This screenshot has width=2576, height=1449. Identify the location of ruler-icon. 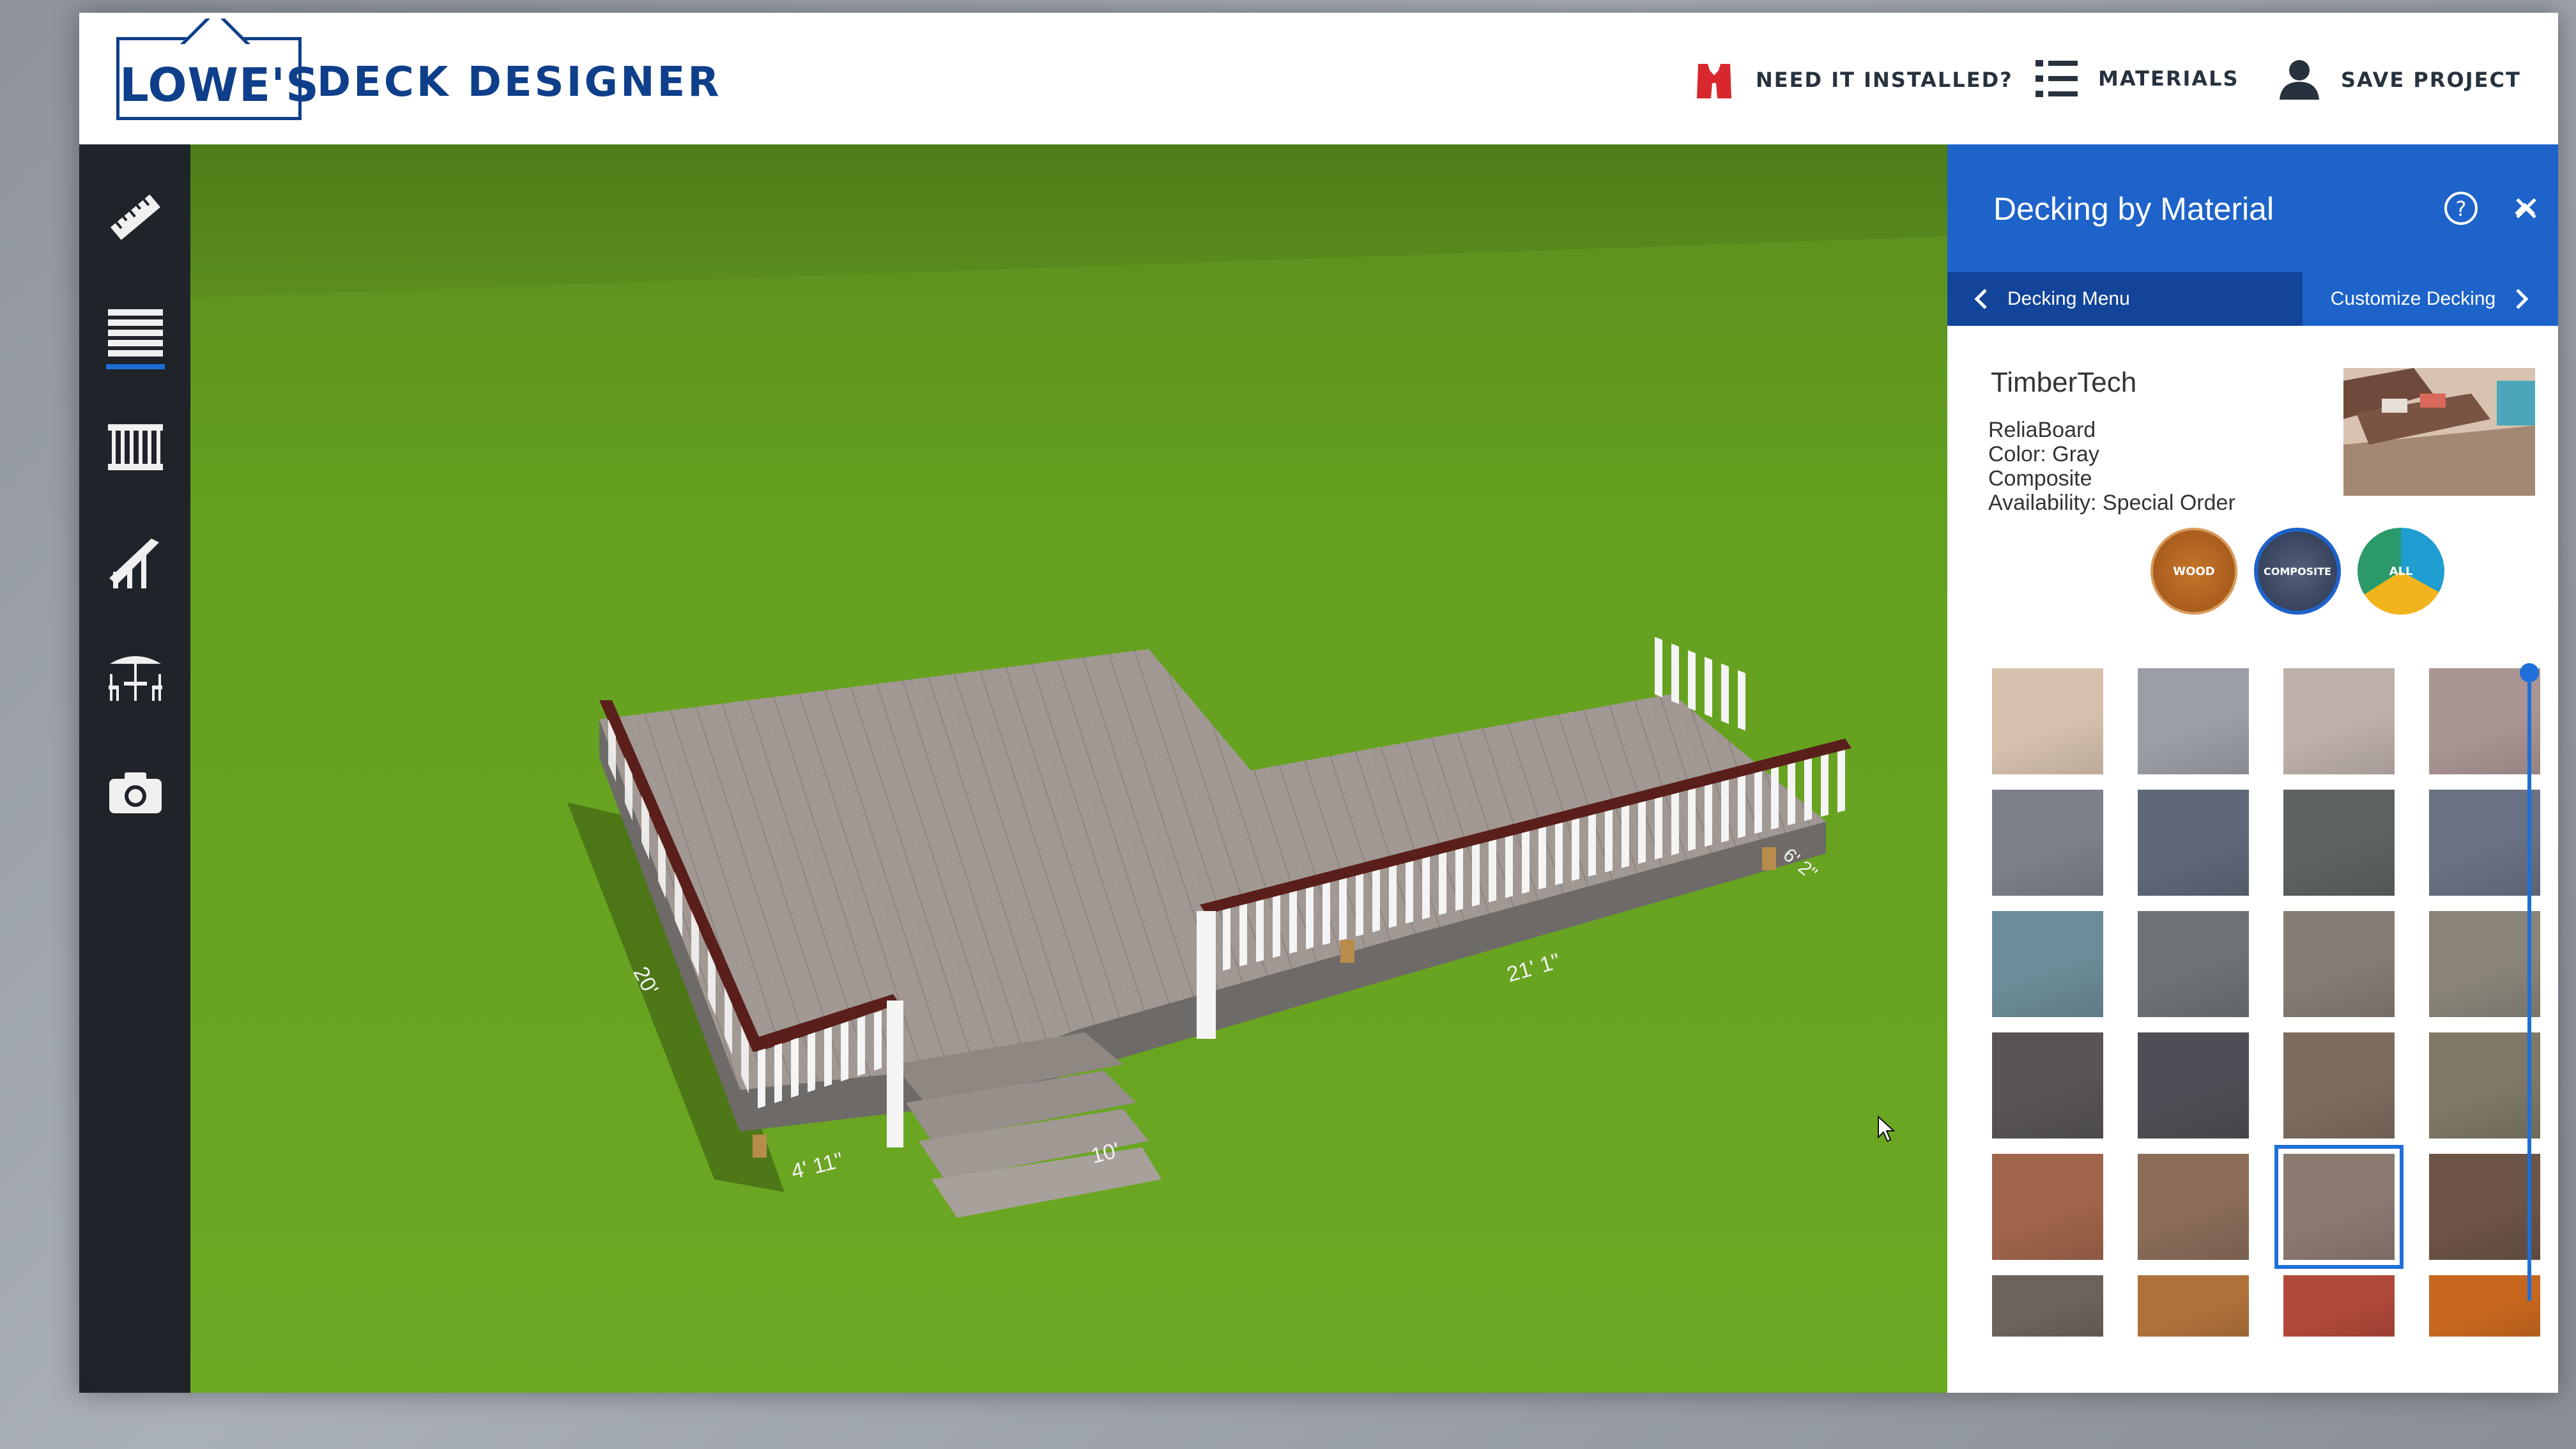
(135, 217).